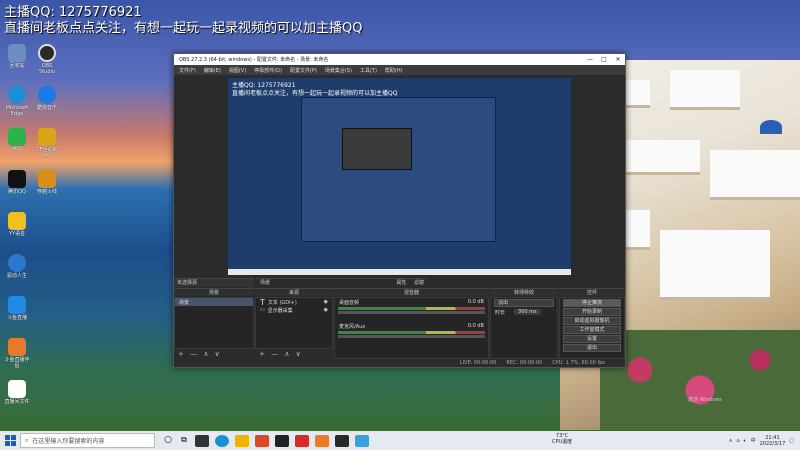 This screenshot has width=800, height=450. Describe the element at coordinates (592, 303) in the screenshot. I see `stop-streaming-button: 停止推流` at that location.